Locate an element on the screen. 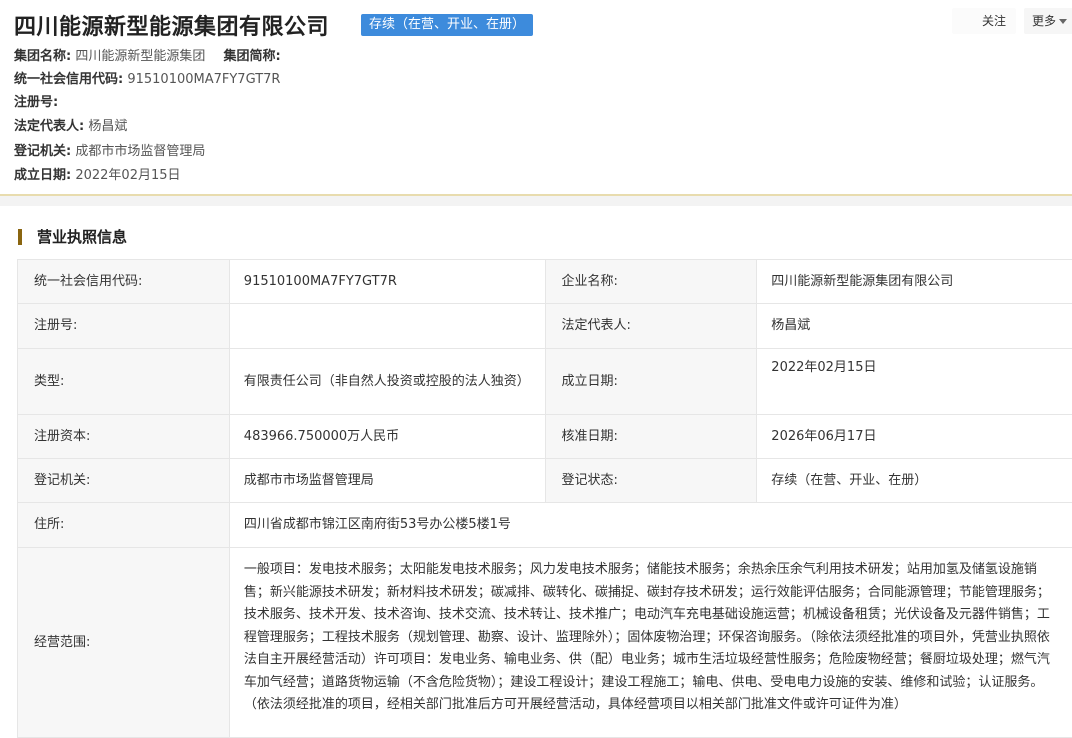 The image size is (1072, 738). credit-code-line: 统一社会信用代码: 91510100MA7FY7GT7R is located at coordinates (147, 77).